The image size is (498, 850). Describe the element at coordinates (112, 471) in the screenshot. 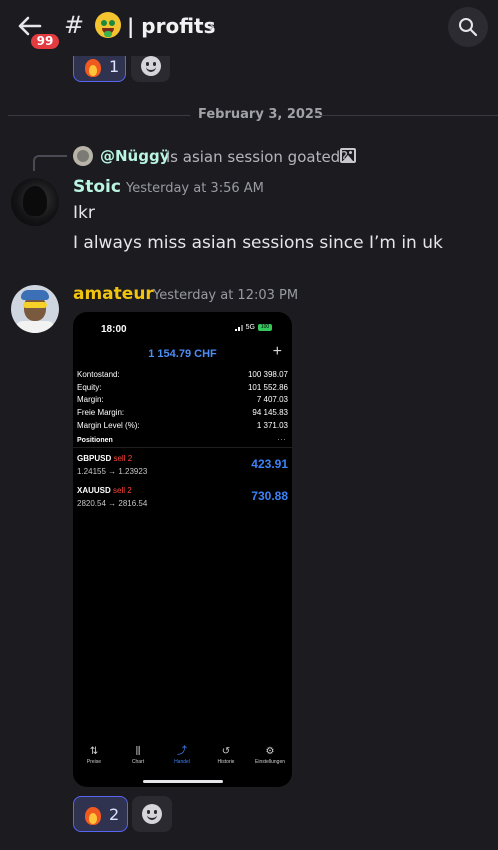

I see `position-prices: 1.24155 → 1.23923` at that location.